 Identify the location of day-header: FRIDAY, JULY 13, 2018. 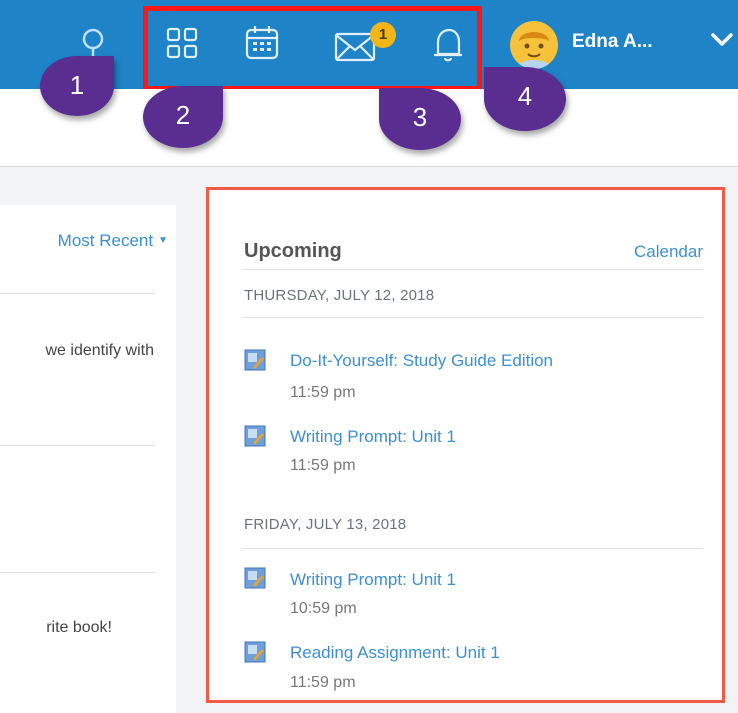
(325, 524).